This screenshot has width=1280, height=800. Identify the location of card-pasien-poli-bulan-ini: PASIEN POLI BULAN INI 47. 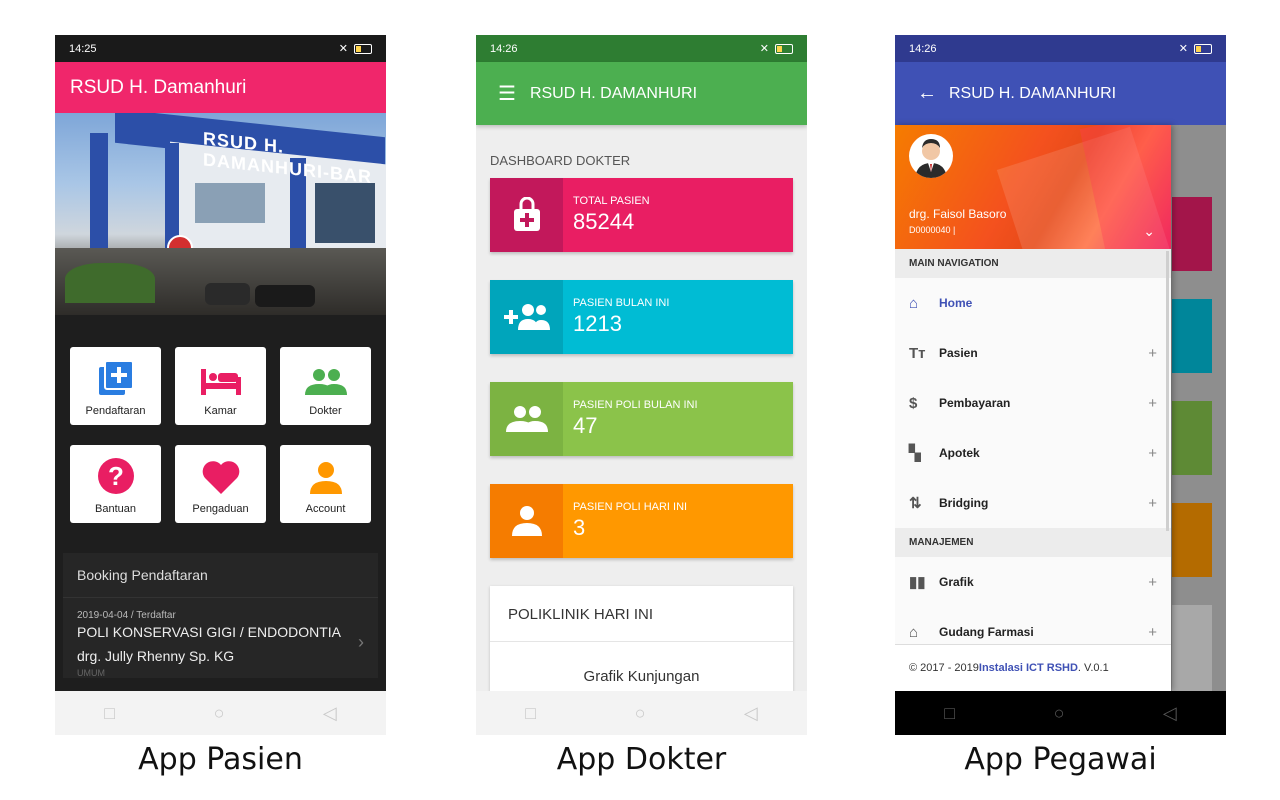
(641, 419).